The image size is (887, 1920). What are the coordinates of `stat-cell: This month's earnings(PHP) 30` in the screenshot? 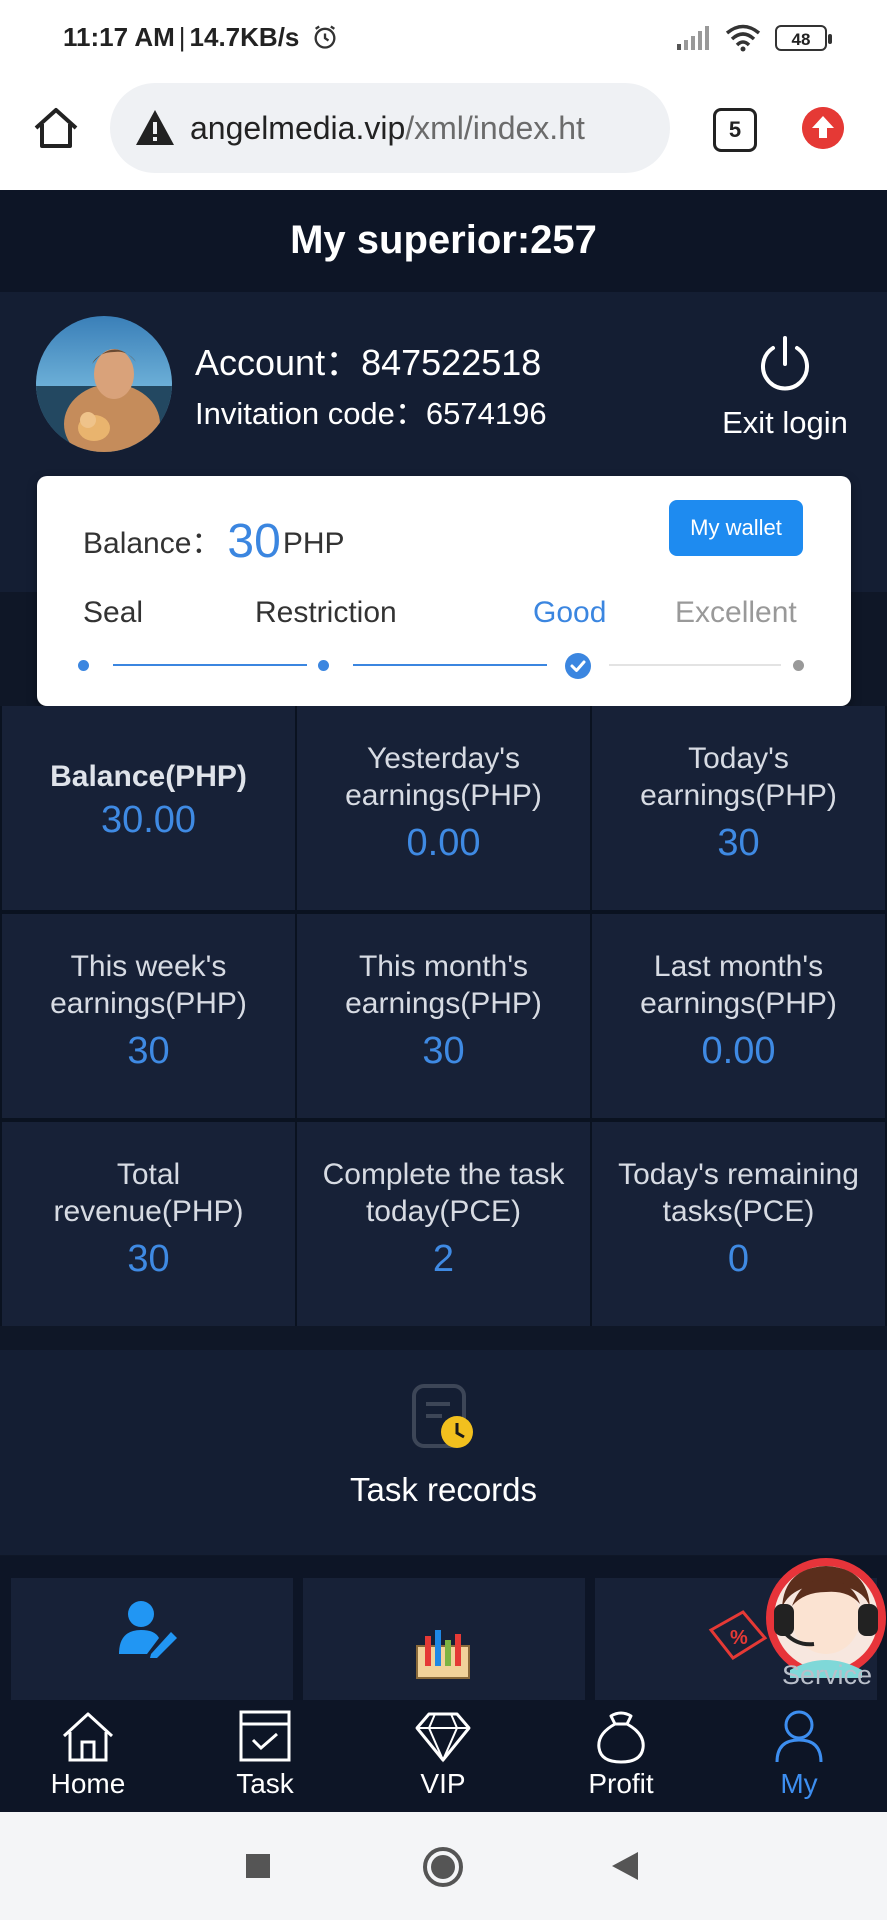 It's located at (443, 1016).